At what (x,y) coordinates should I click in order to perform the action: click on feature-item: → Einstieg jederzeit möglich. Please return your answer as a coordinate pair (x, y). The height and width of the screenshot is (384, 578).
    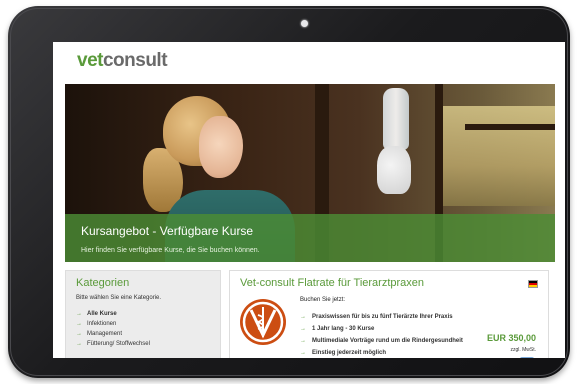
    Looking at the image, I should click on (381, 352).